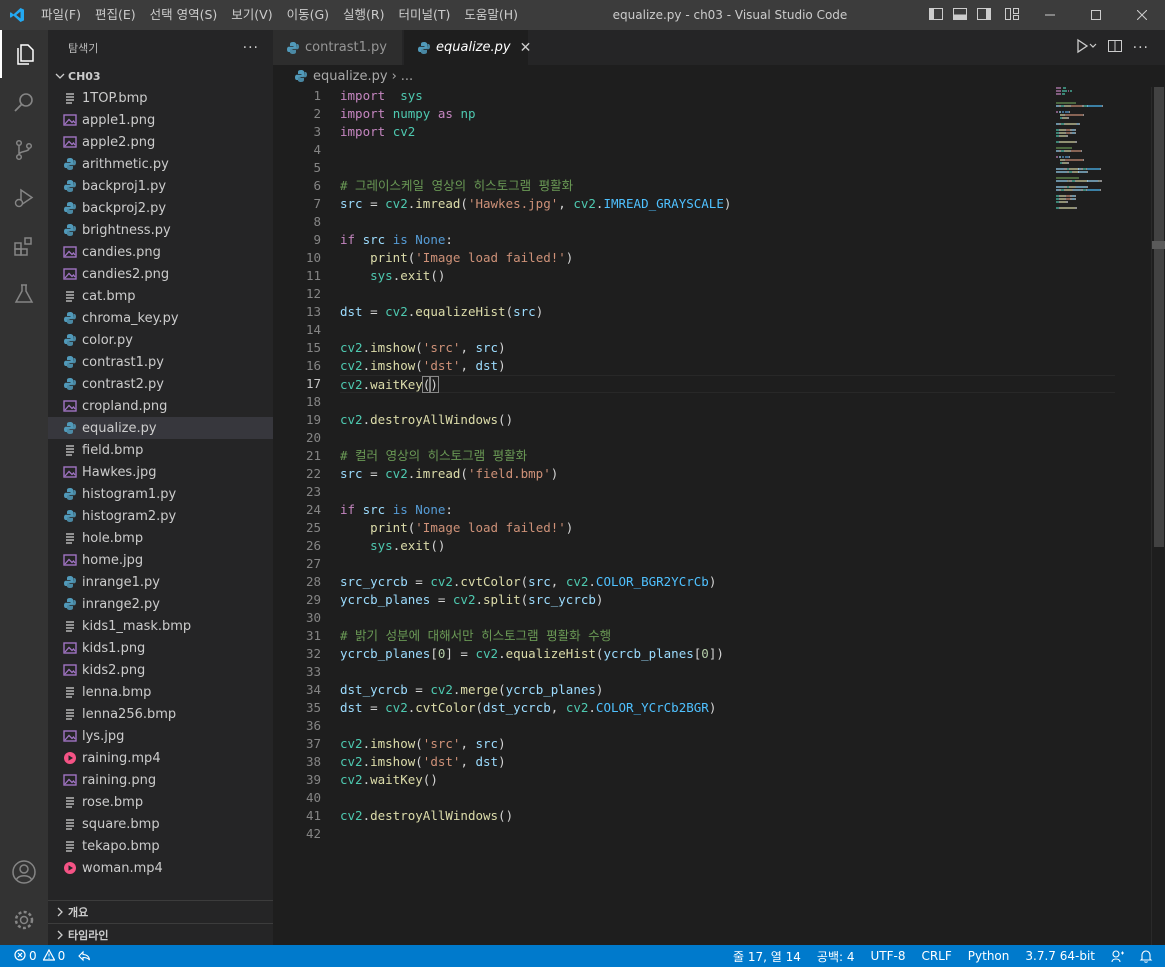  What do you see at coordinates (960, 14) in the screenshot?
I see `toggle-panel-icon` at bounding box center [960, 14].